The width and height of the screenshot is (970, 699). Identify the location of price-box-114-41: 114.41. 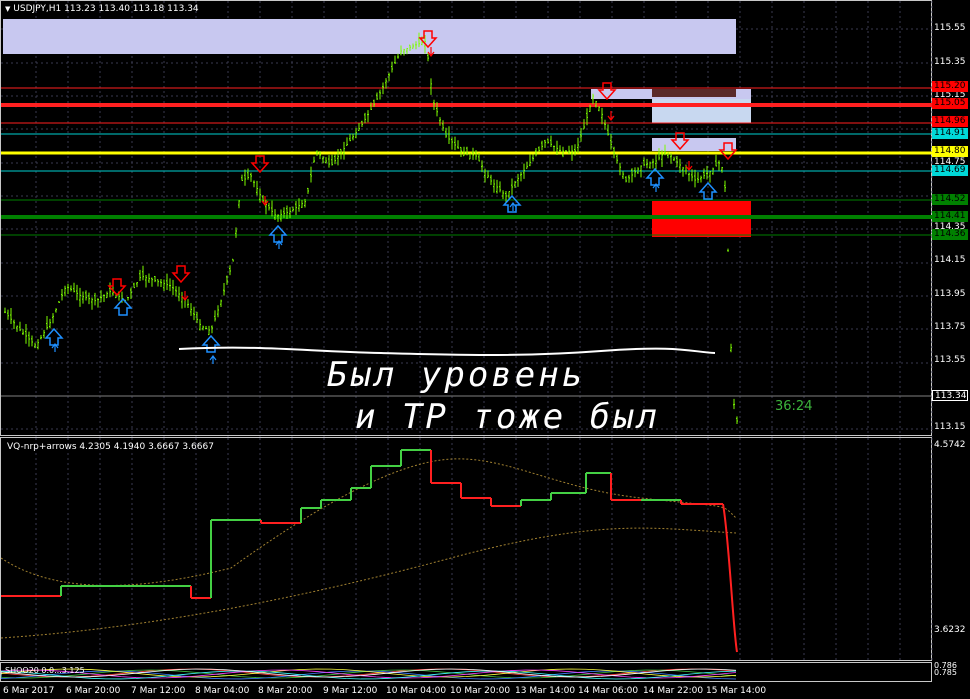
(950, 216).